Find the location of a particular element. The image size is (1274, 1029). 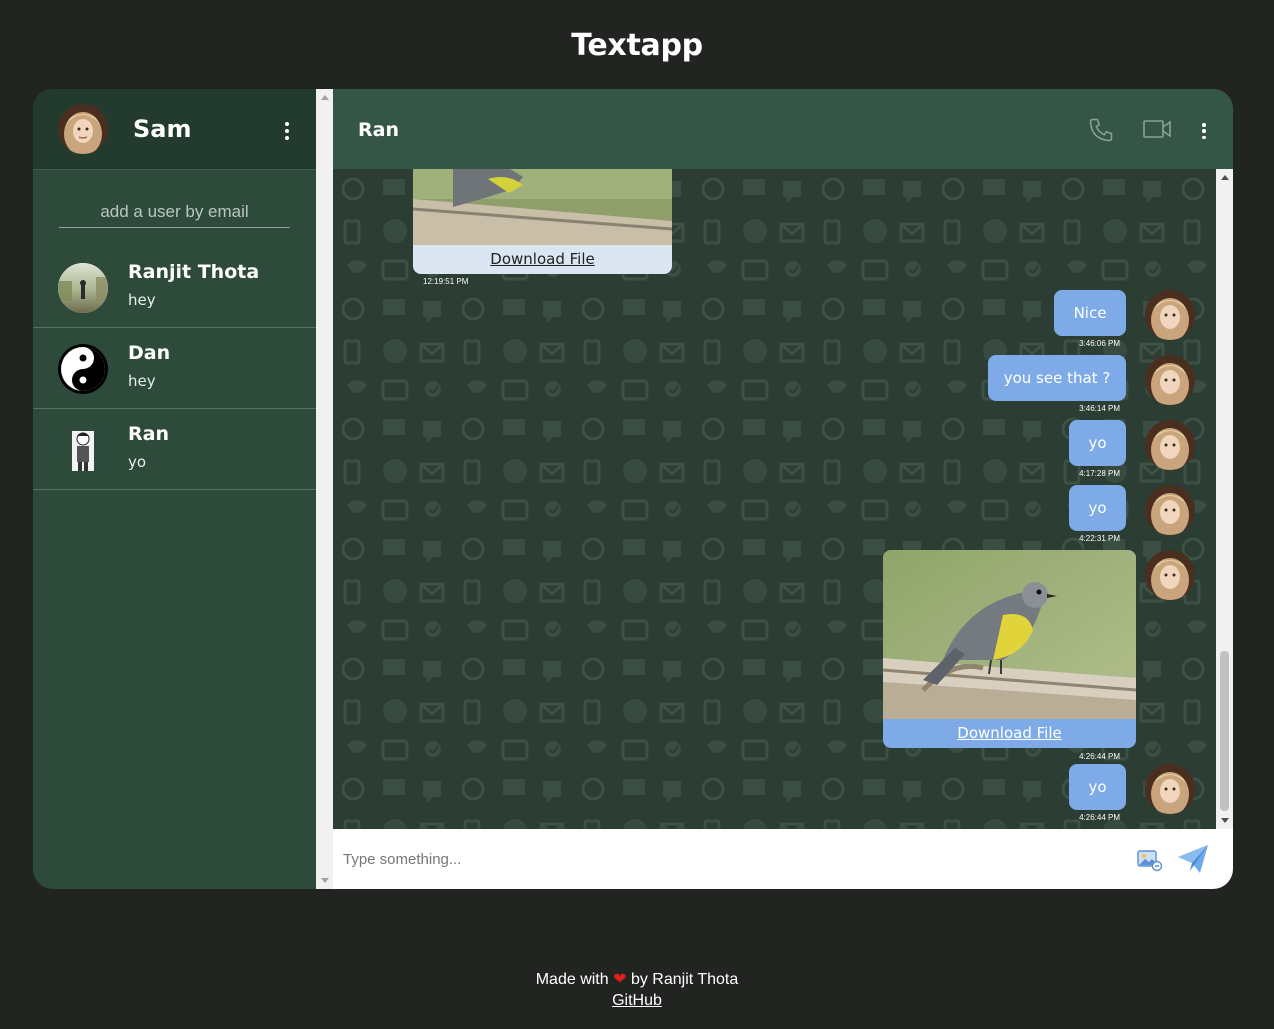

received-file-message: Download File is located at coordinates (542, 221).